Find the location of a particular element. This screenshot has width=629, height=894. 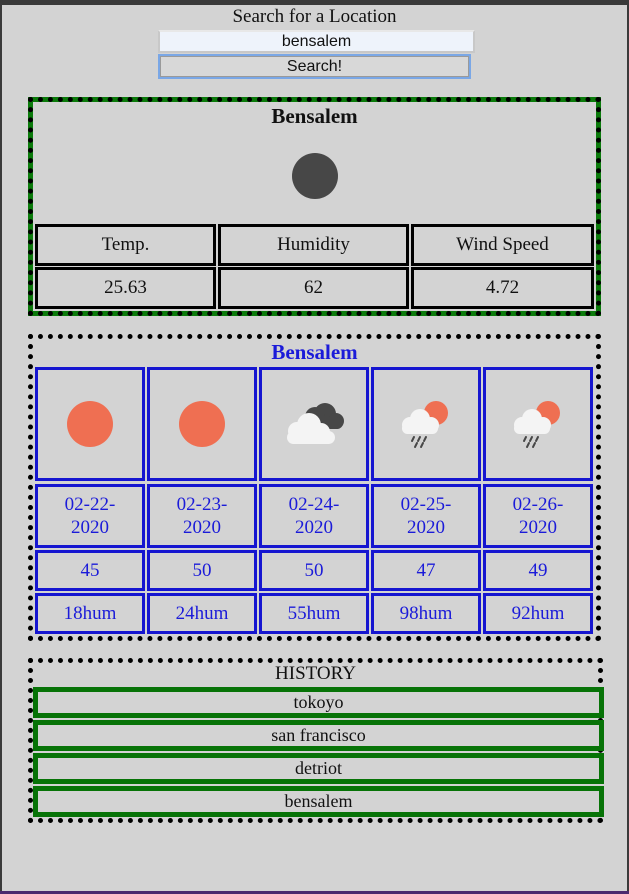

history-item-tokoyo: tokoyo is located at coordinates (318, 702).